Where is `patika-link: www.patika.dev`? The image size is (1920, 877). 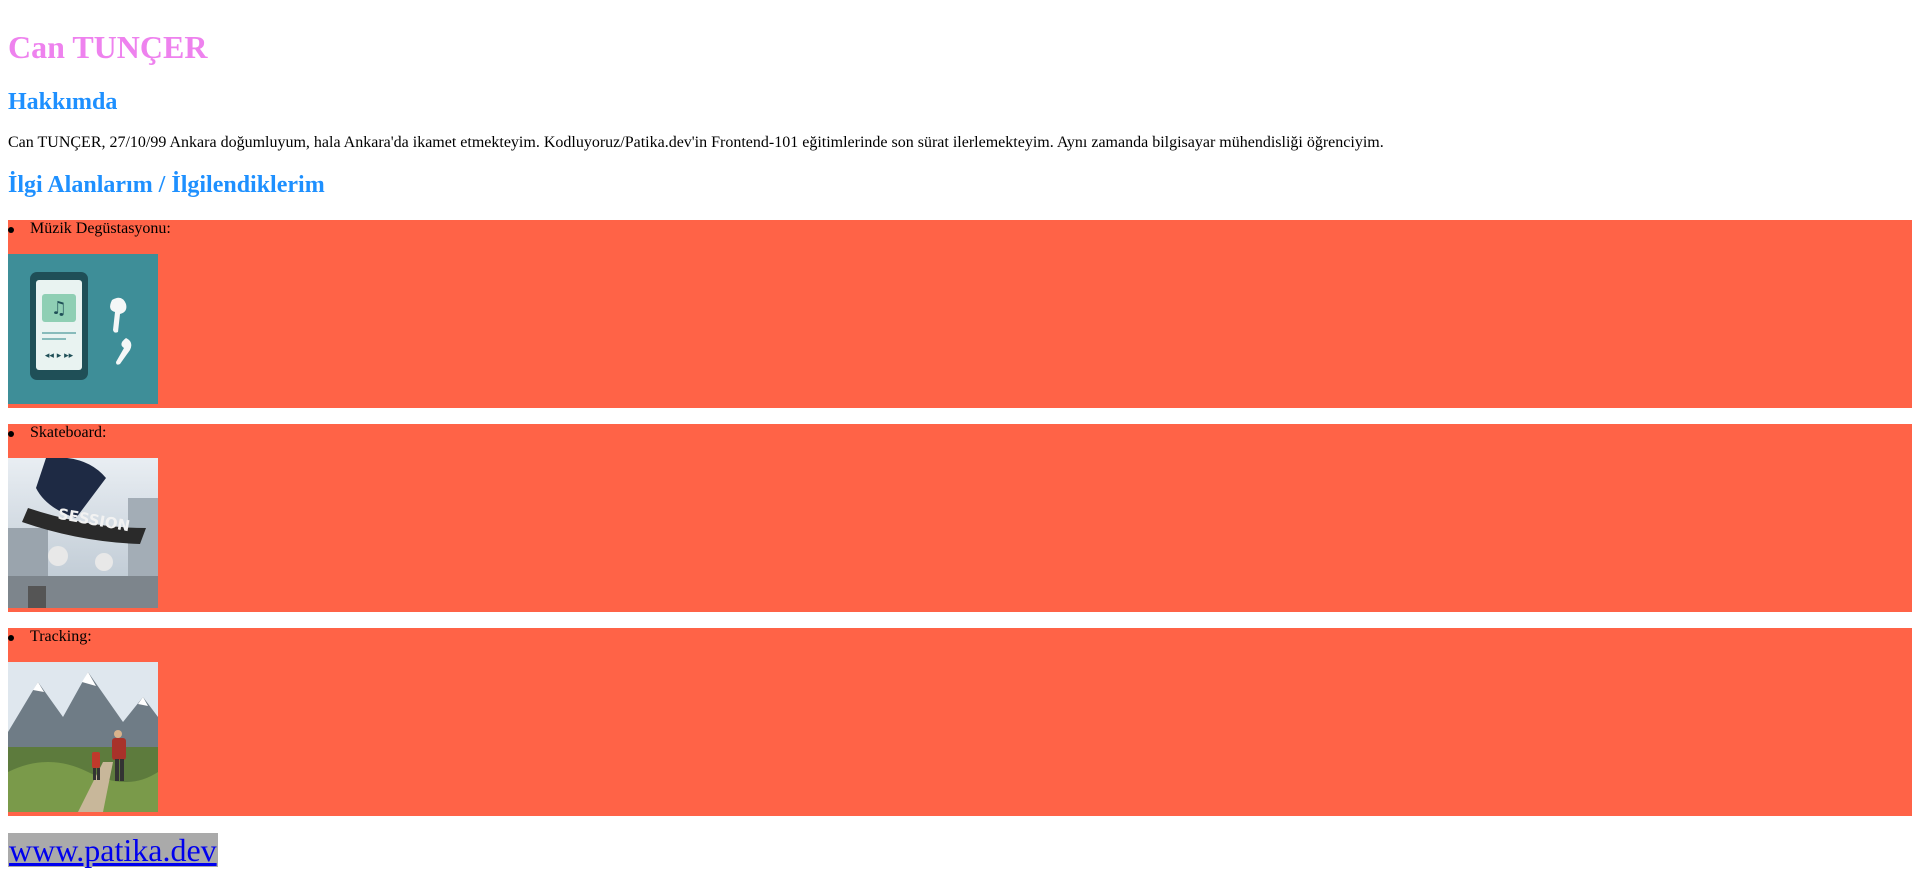
patika-link: www.patika.dev is located at coordinates (113, 850).